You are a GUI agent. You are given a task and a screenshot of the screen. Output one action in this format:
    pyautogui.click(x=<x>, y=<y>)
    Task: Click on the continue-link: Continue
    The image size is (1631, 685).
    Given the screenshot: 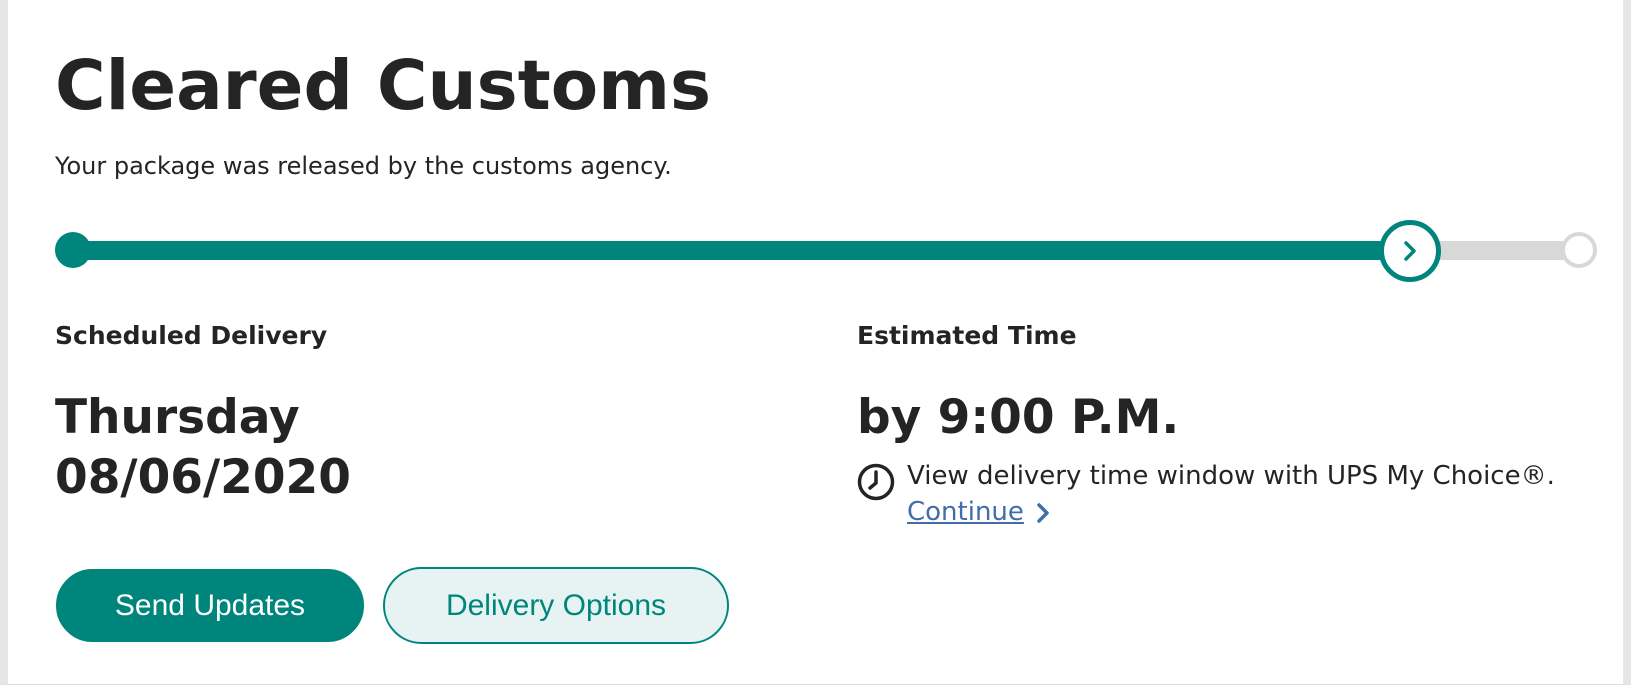 What is the action you would take?
    pyautogui.click(x=965, y=512)
    